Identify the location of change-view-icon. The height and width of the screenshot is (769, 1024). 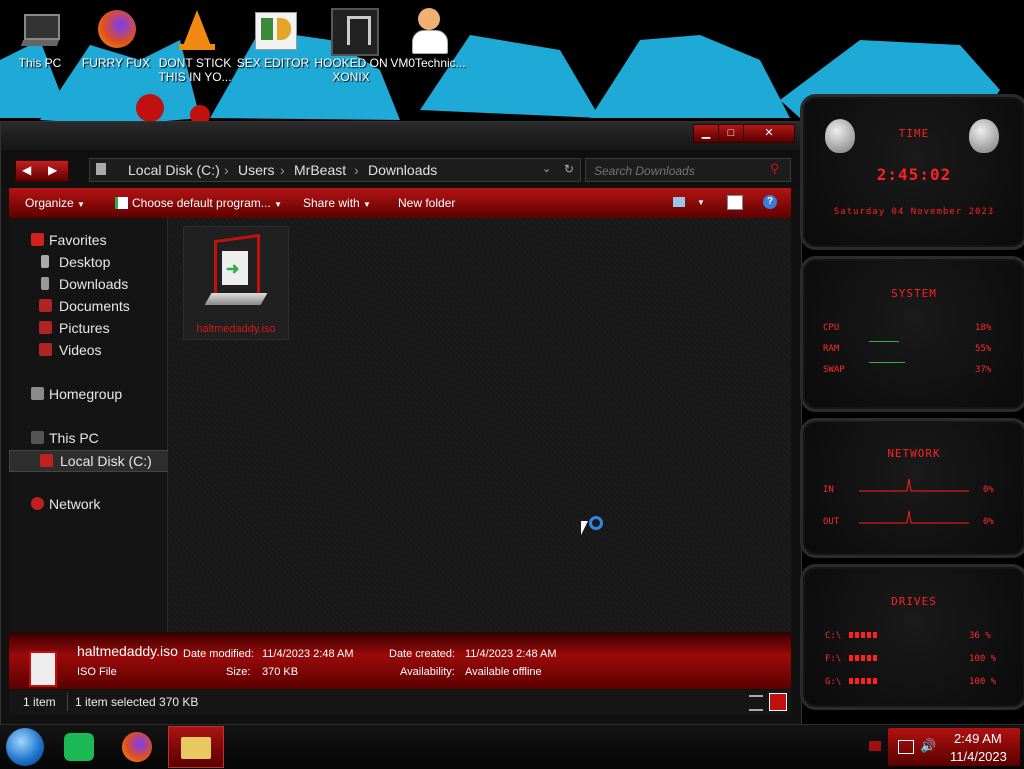
(679, 202).